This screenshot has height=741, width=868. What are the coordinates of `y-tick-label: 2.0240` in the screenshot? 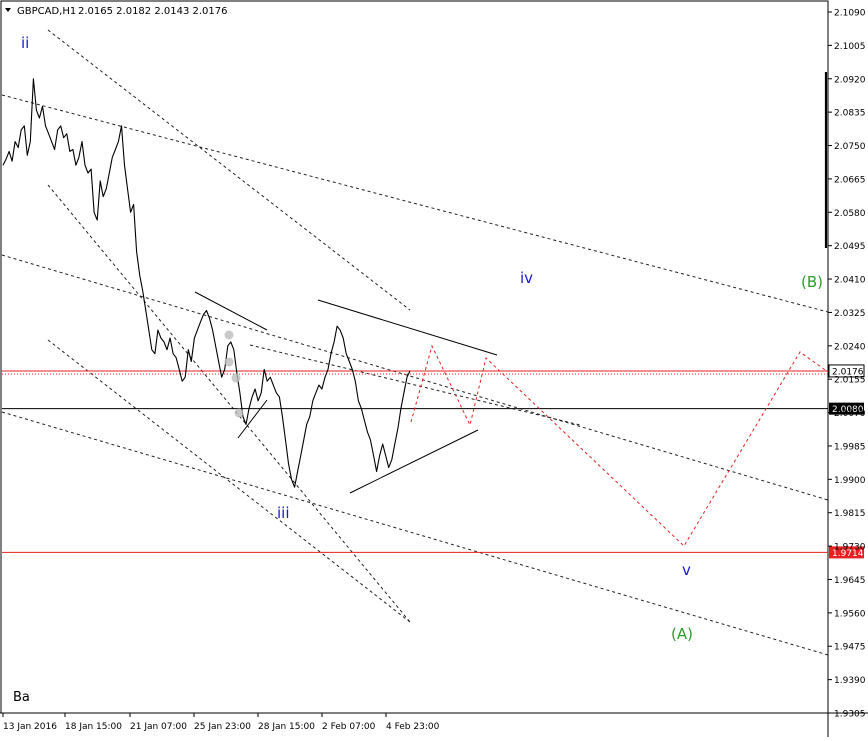 It's located at (850, 347).